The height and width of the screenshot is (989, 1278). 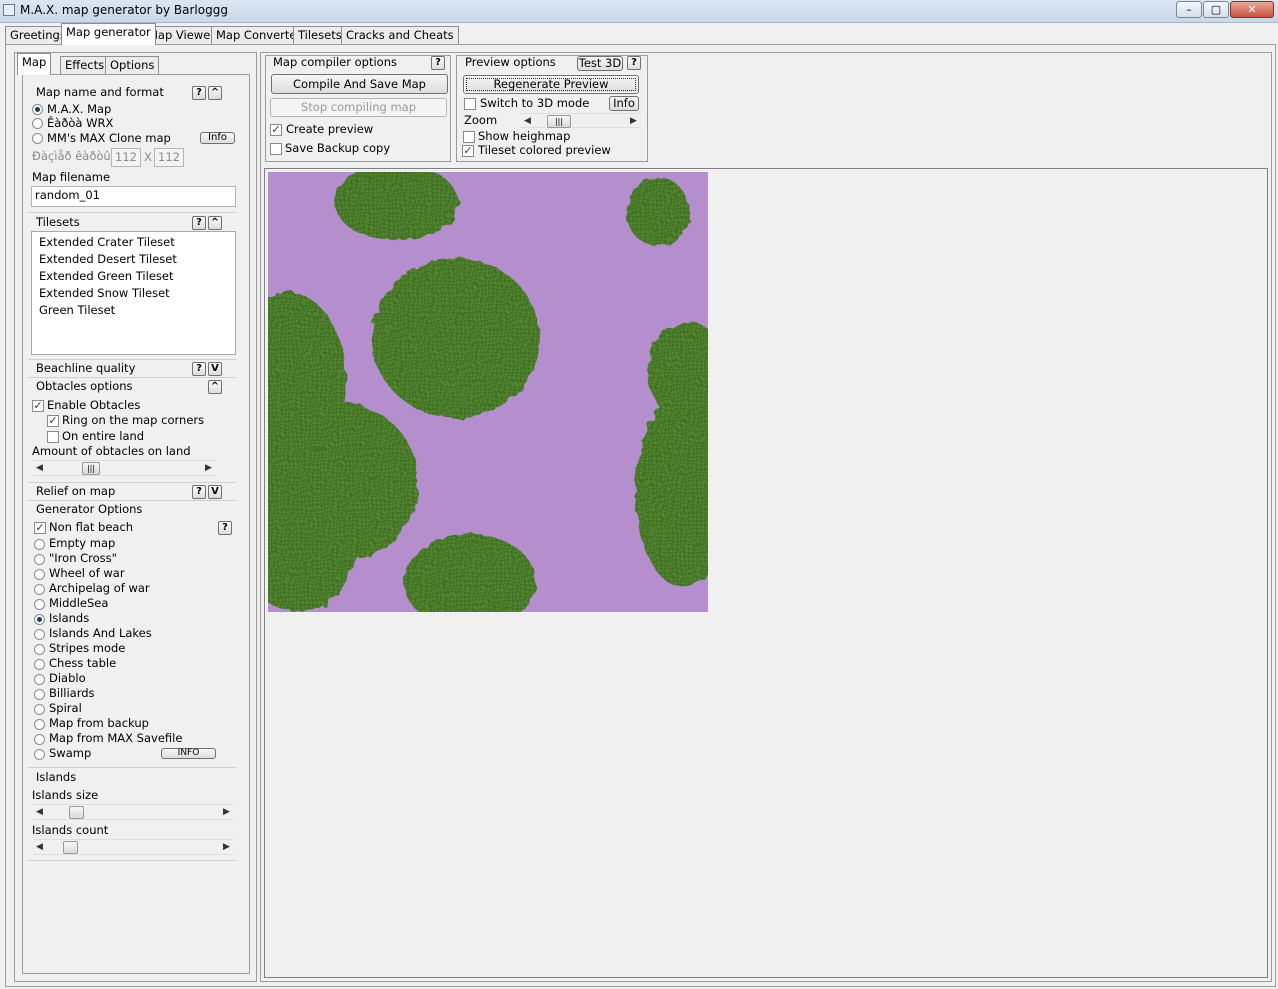 I want to click on entire-land-label: On entire land, so click(x=103, y=436).